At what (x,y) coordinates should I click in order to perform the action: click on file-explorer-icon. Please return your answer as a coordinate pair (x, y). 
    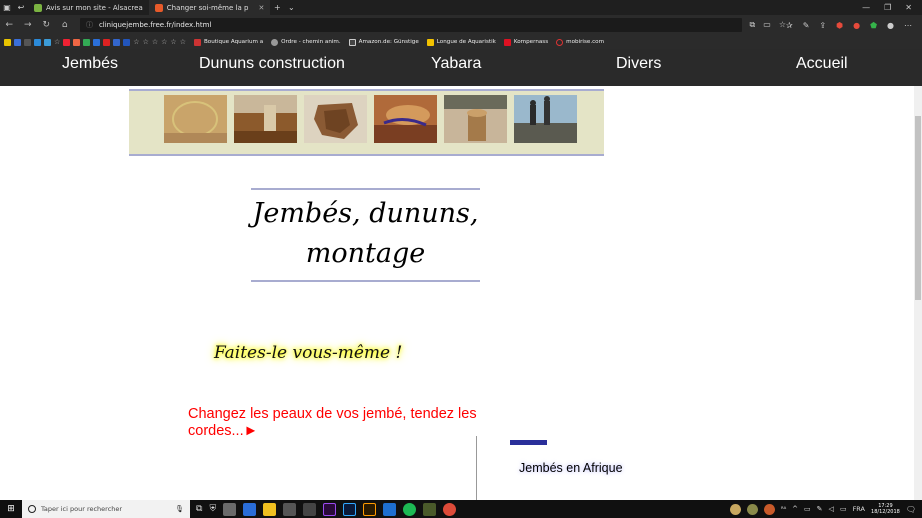
    Looking at the image, I should click on (270, 509).